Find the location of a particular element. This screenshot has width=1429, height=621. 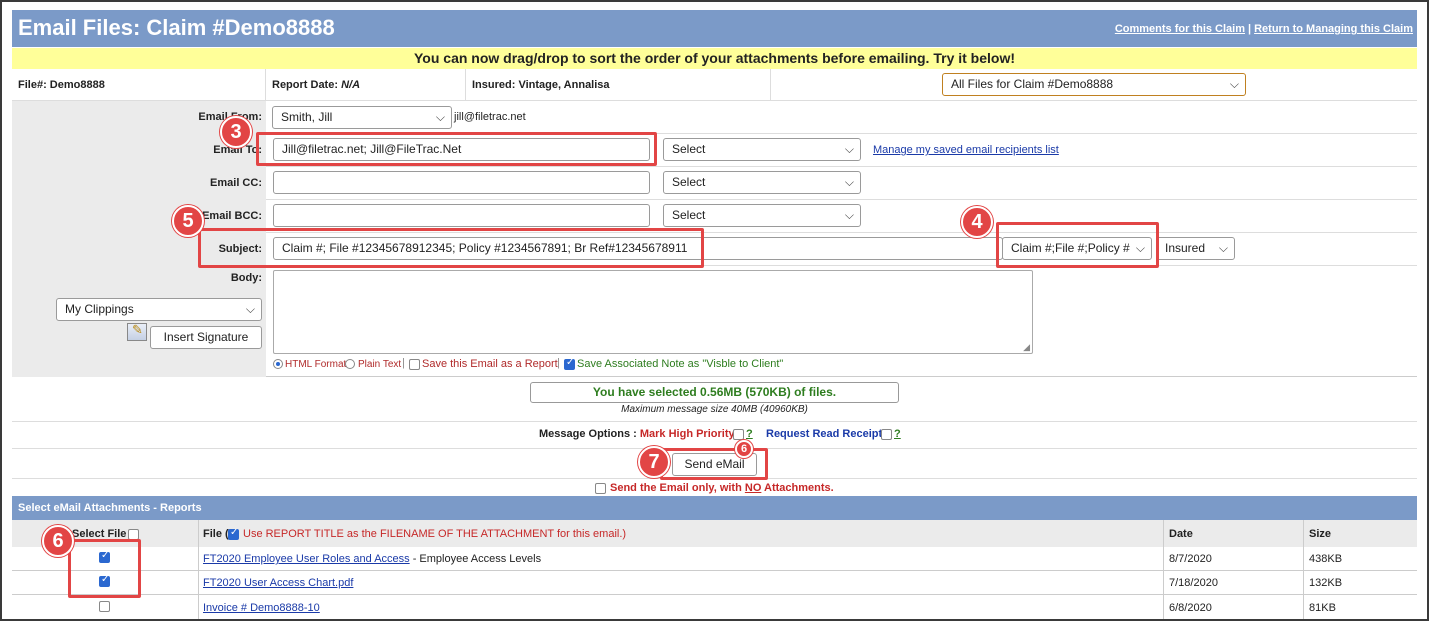

callout-badge-7: 7 is located at coordinates (654, 462).